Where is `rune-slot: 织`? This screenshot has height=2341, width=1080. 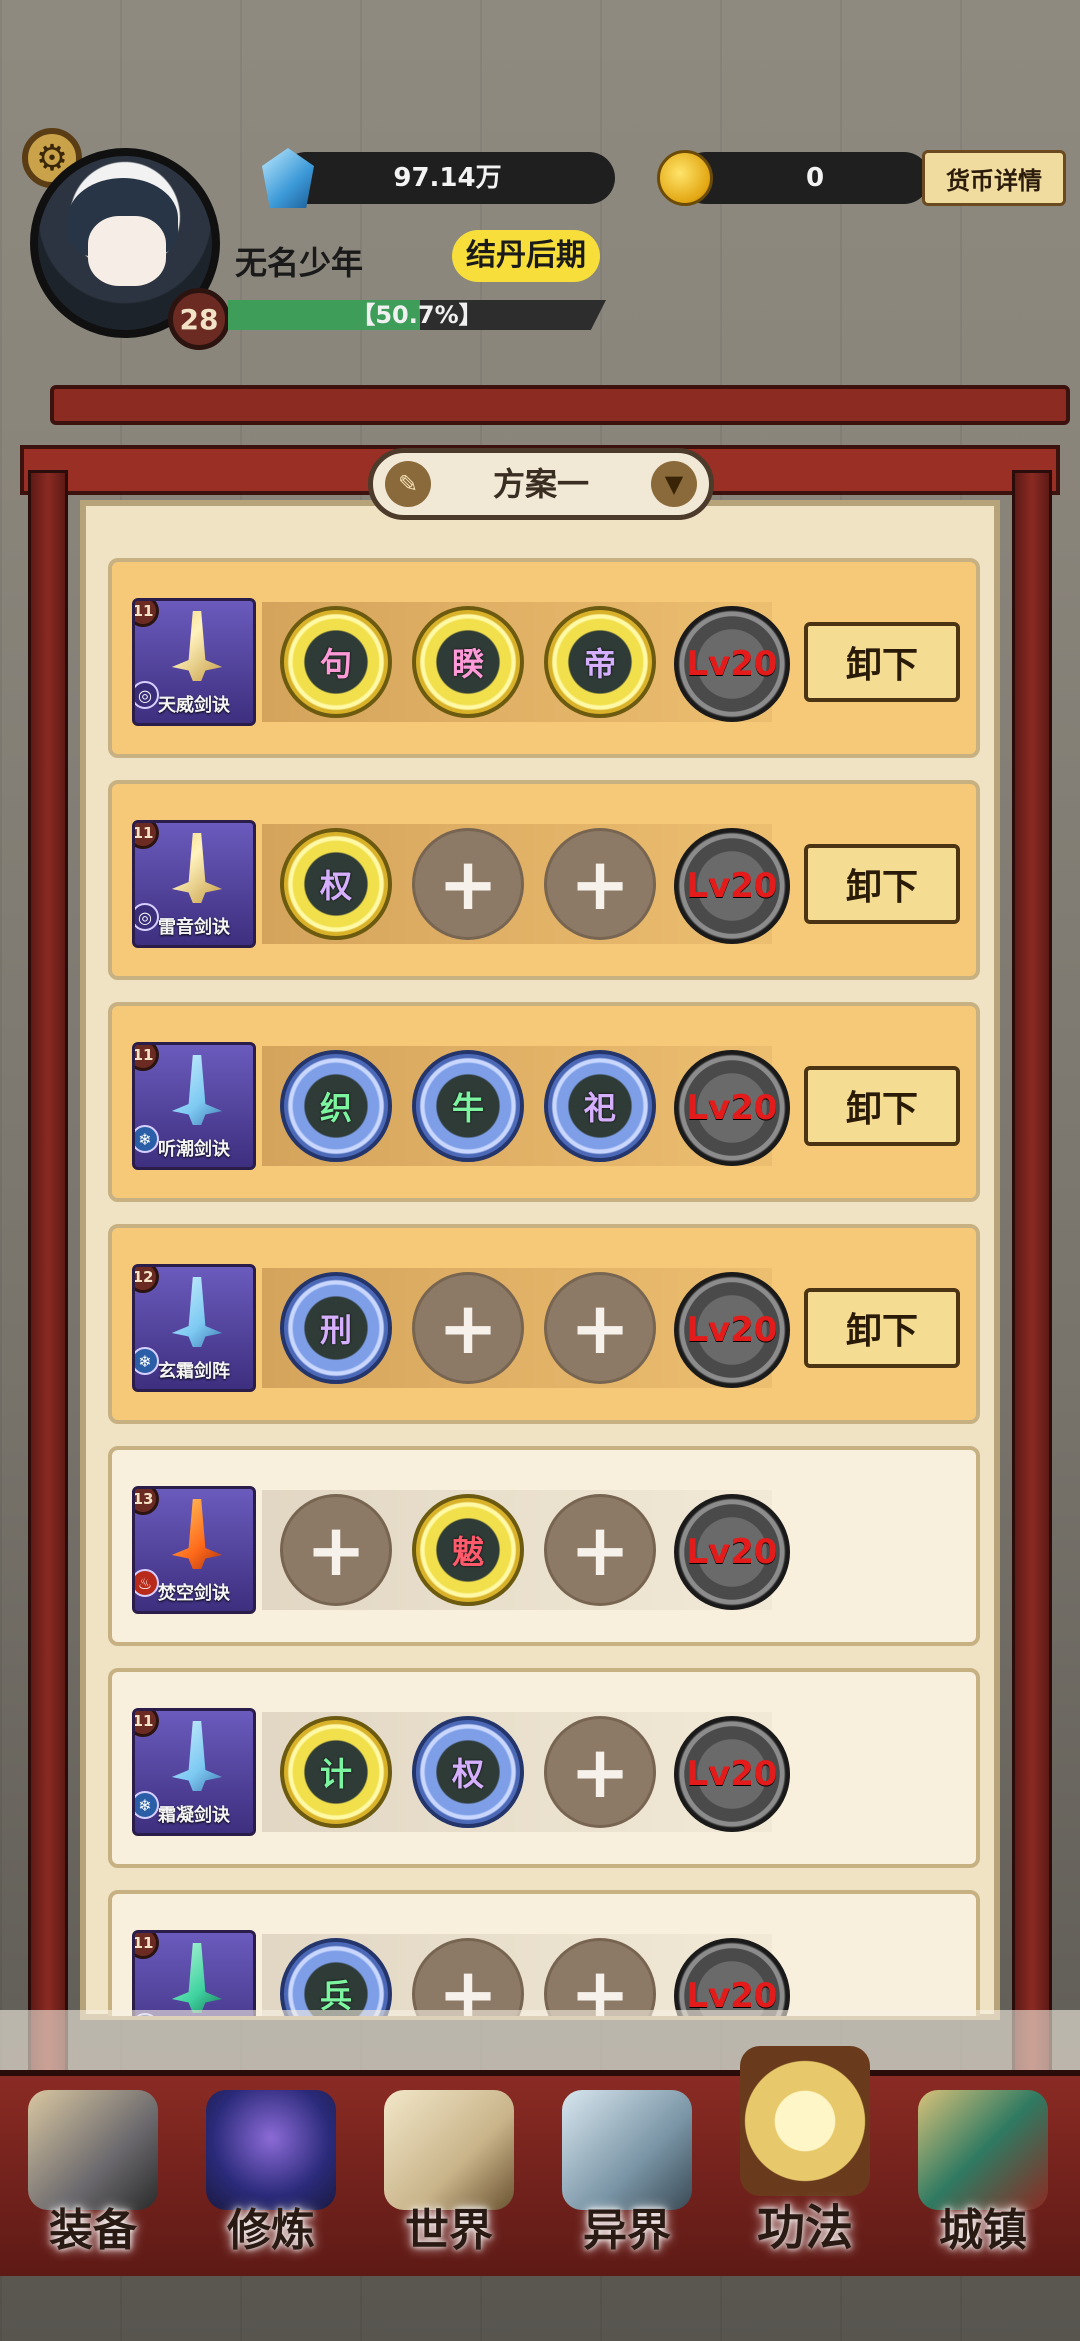
rune-slot: 织 is located at coordinates (336, 1106).